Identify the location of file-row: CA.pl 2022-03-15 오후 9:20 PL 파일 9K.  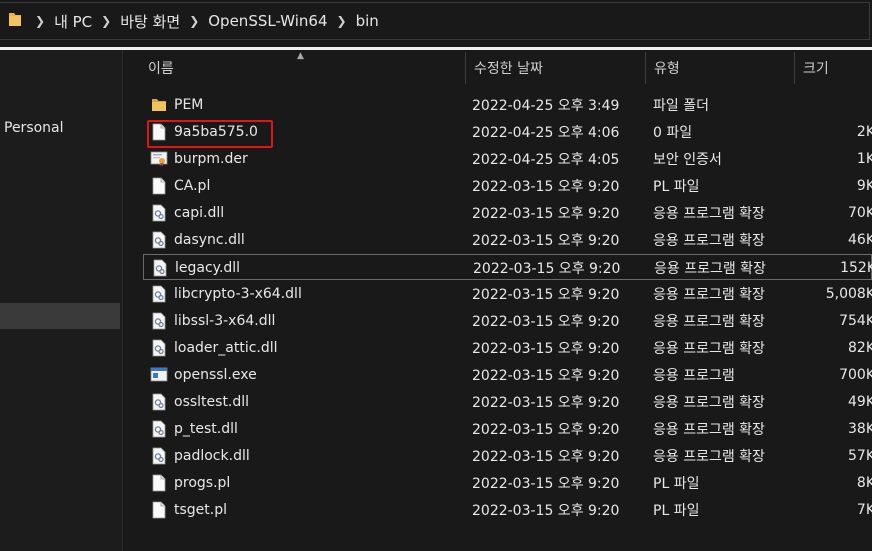
(507, 186).